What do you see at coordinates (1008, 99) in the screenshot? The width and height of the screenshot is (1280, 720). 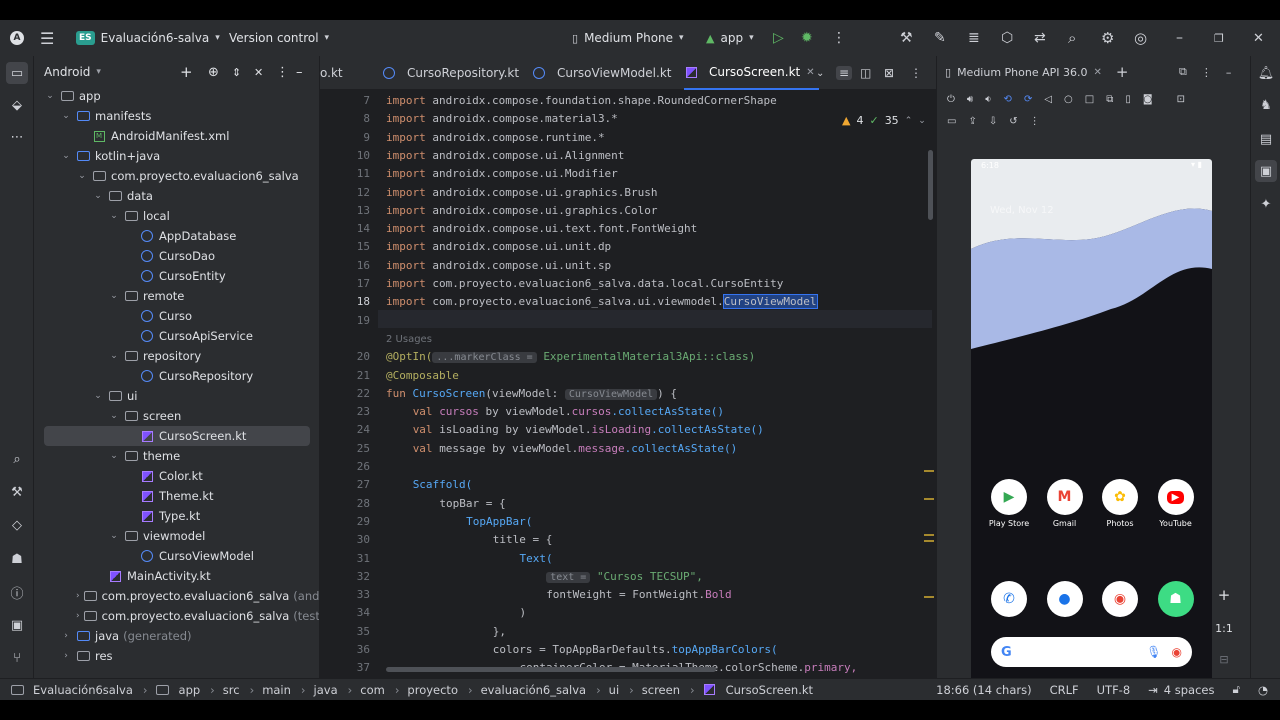 I see `rotate-left-icon: ⟲` at bounding box center [1008, 99].